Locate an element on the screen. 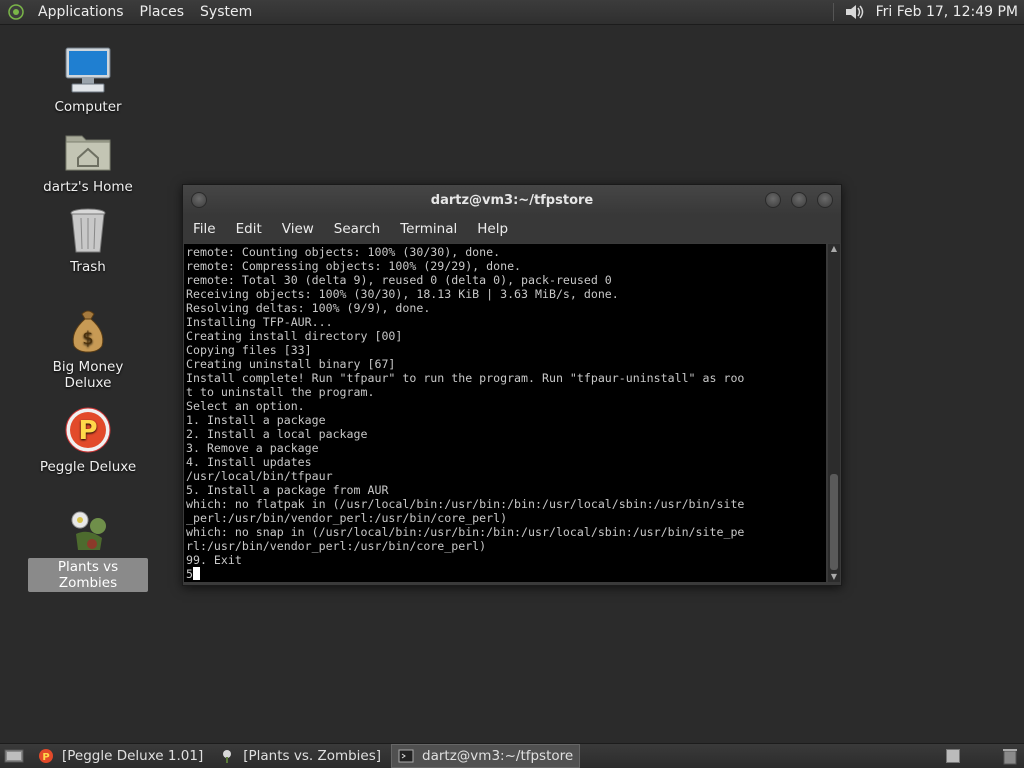 This screenshot has height=768, width=1024. desktop-icon-home: dartz's Home is located at coordinates (88, 160).